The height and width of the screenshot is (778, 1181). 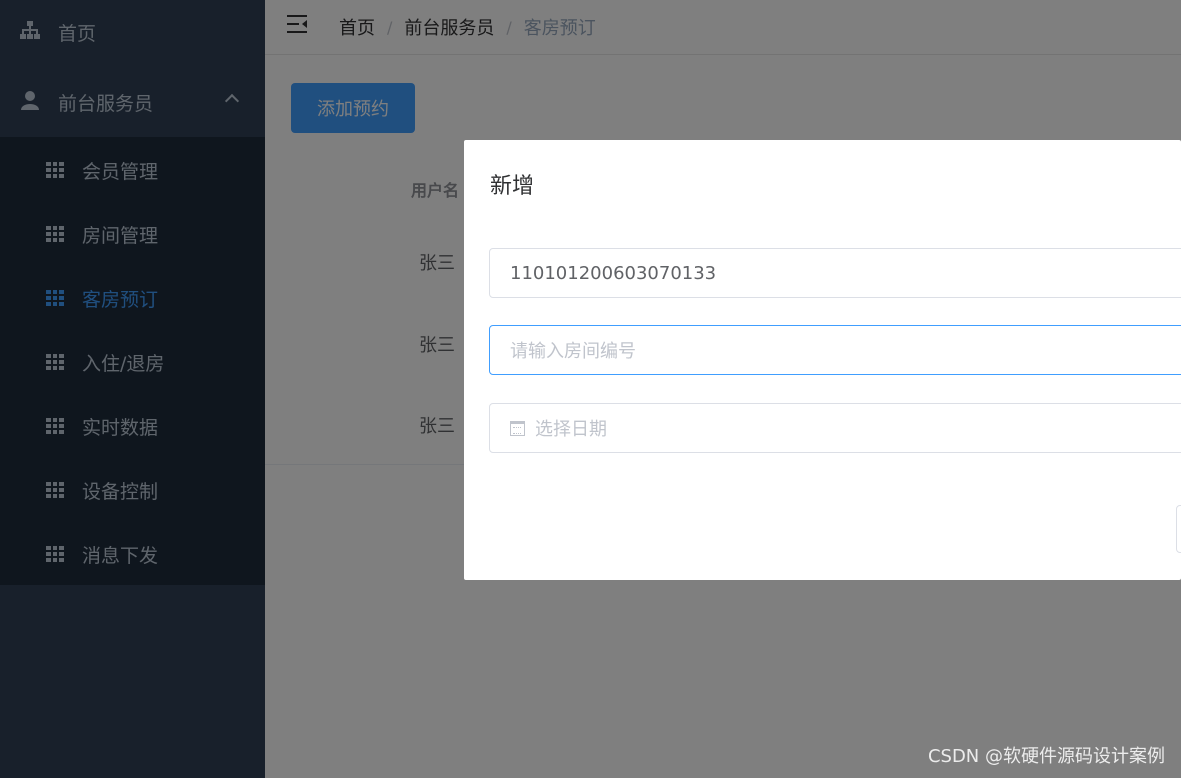 What do you see at coordinates (517, 428) in the screenshot?
I see `calendar-icon` at bounding box center [517, 428].